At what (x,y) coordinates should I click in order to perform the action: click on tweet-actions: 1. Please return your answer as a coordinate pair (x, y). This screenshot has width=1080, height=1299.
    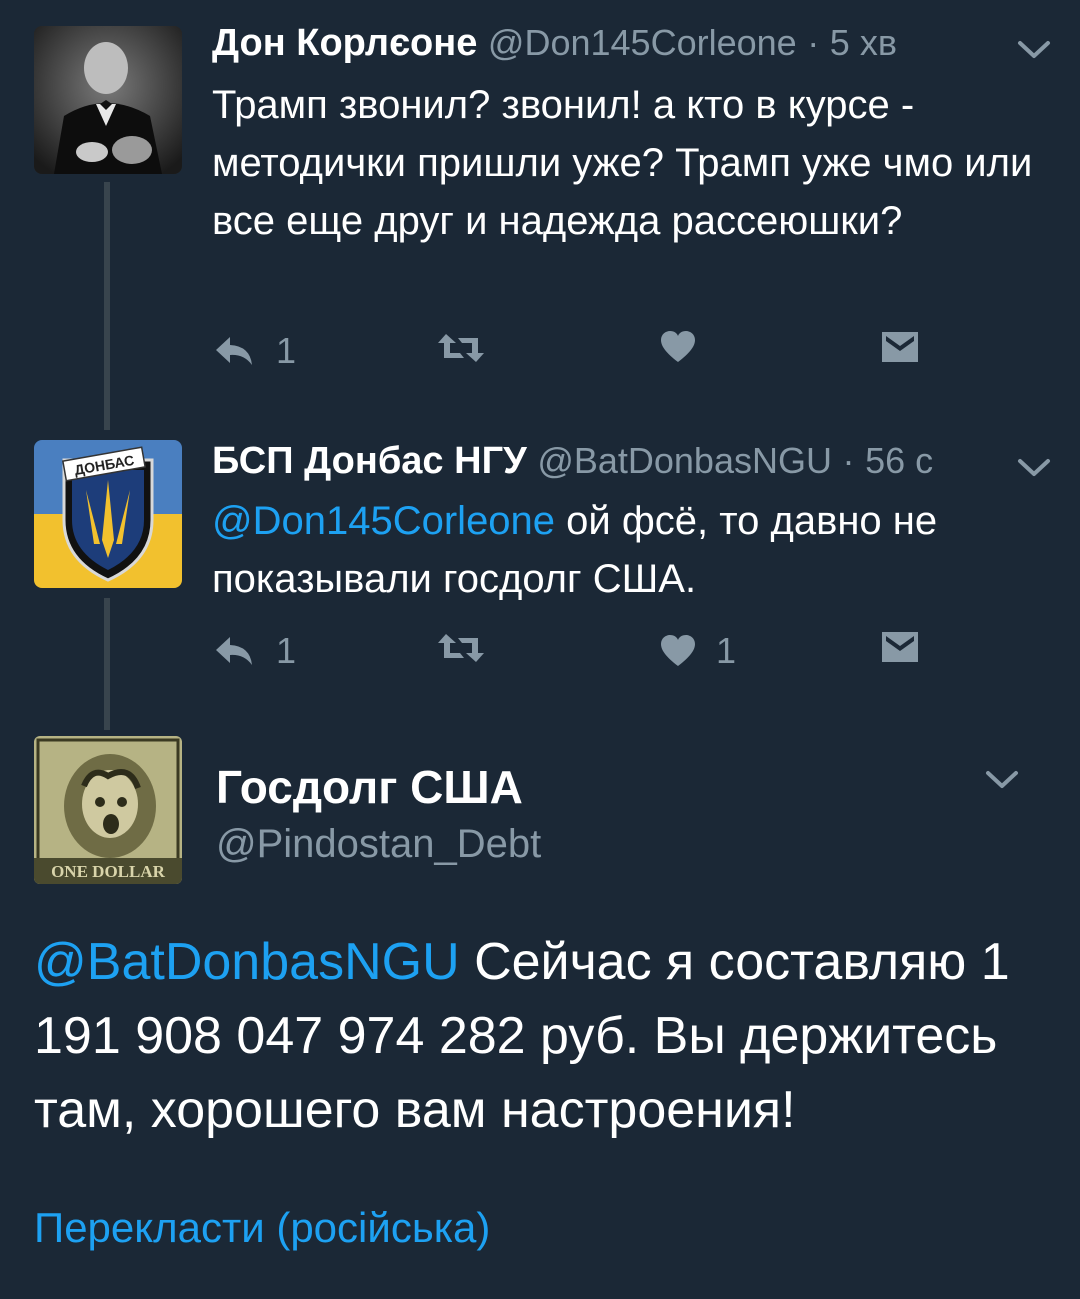
    Looking at the image, I should click on (592, 355).